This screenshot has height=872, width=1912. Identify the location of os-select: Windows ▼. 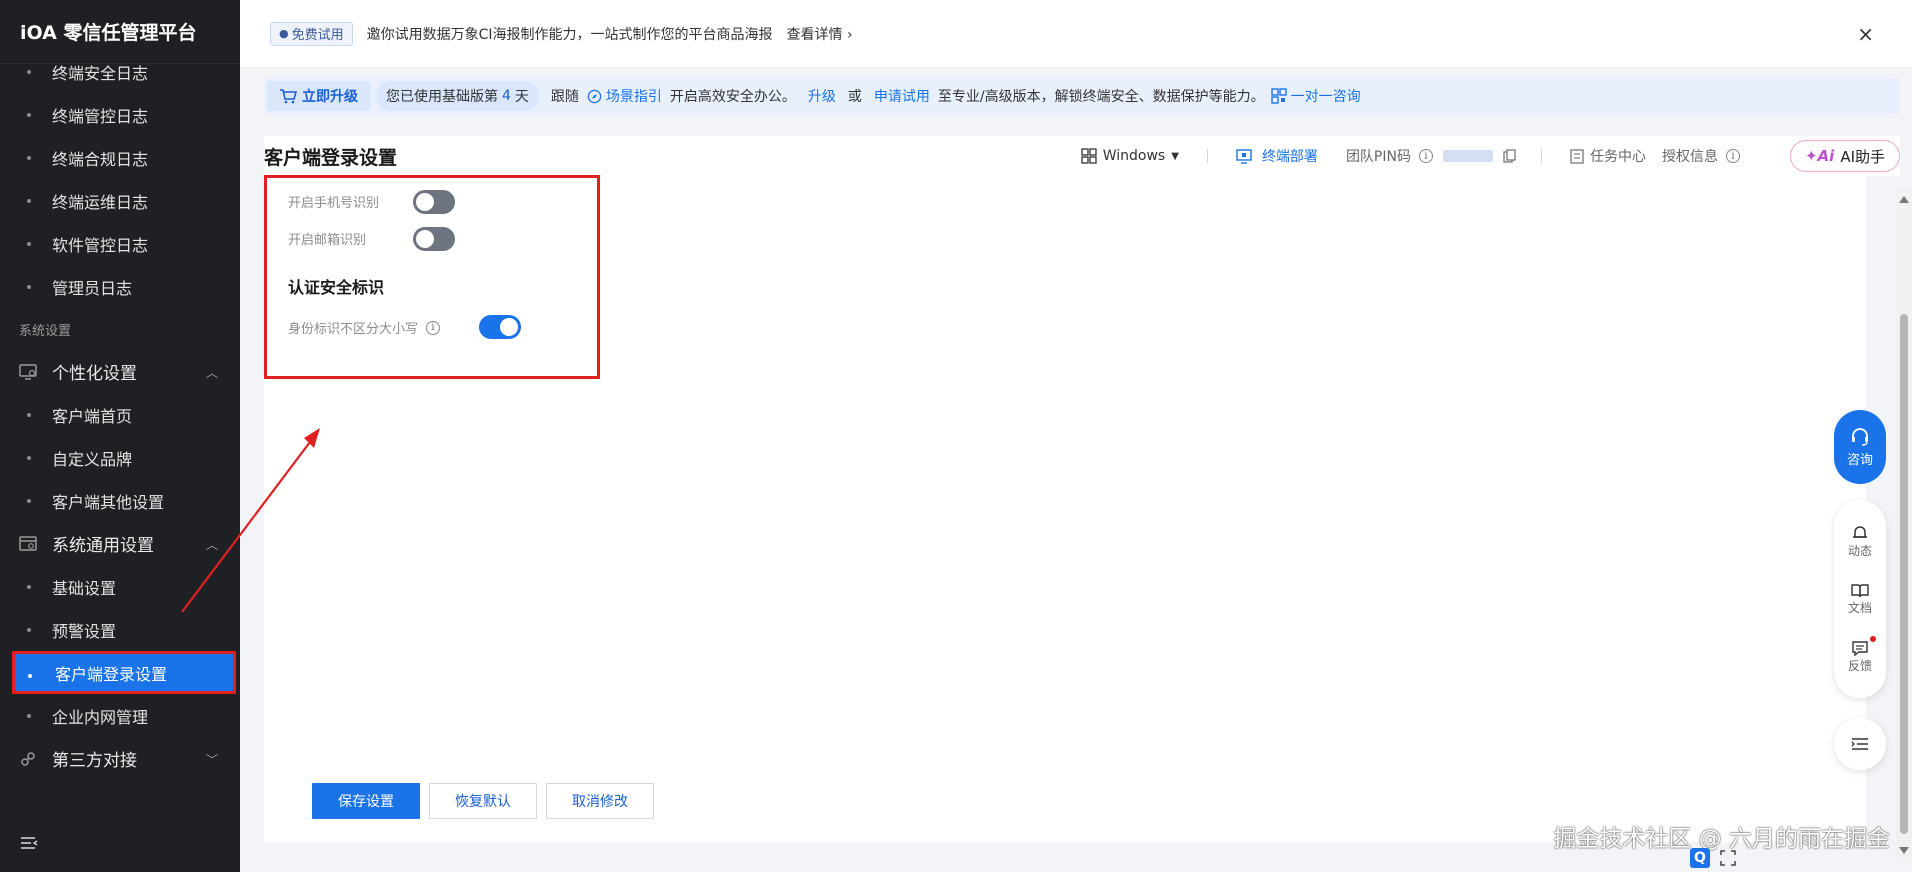
(1130, 156).